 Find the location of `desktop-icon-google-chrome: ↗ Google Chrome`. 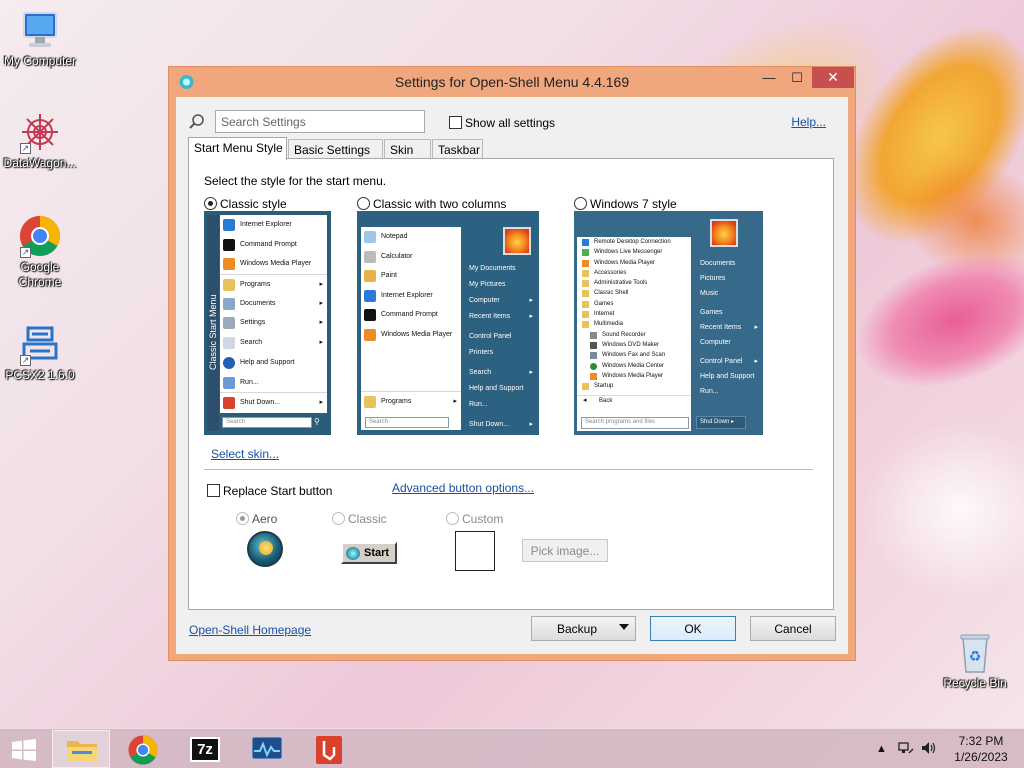

desktop-icon-google-chrome: ↗ Google Chrome is located at coordinates (40, 252).